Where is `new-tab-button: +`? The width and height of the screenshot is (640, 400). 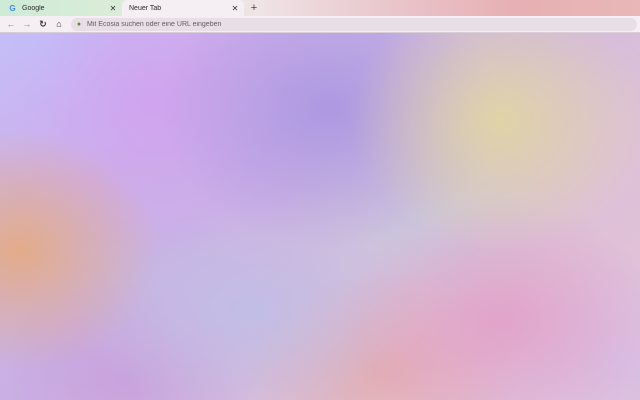
new-tab-button: + is located at coordinates (254, 8).